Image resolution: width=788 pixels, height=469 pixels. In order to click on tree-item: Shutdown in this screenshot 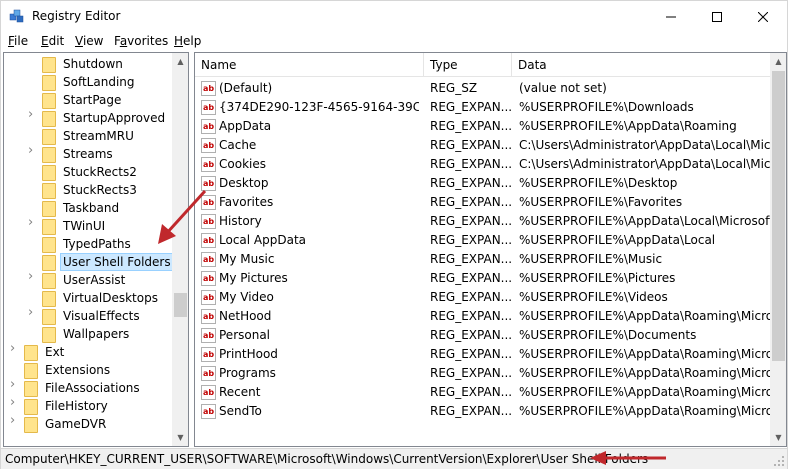, I will do `click(88, 64)`.